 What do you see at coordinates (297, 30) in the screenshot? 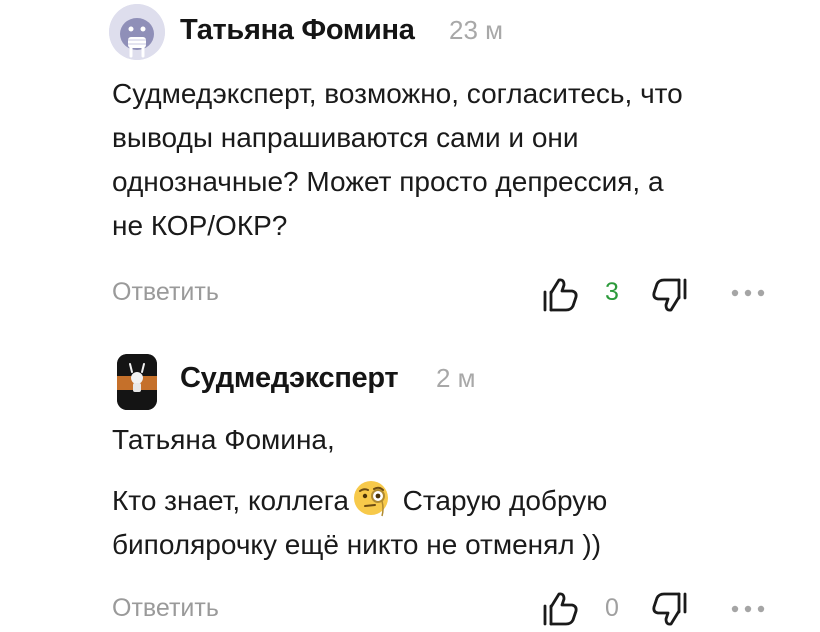
I see `comment-author: Татьяна Фомина` at bounding box center [297, 30].